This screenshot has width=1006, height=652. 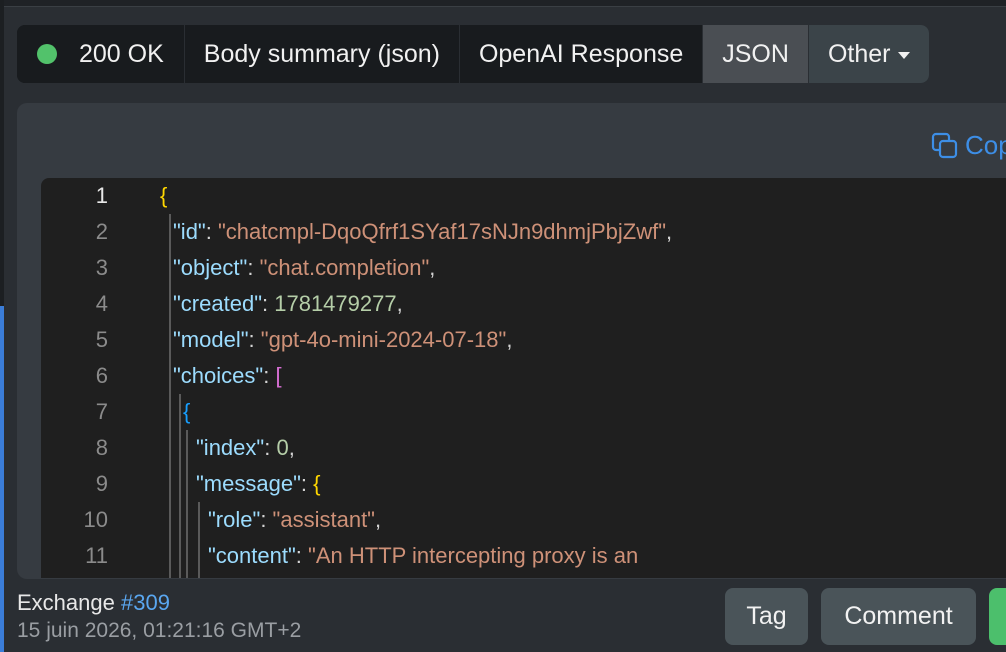 What do you see at coordinates (66, 602) in the screenshot?
I see `exchange-label: Exchange` at bounding box center [66, 602].